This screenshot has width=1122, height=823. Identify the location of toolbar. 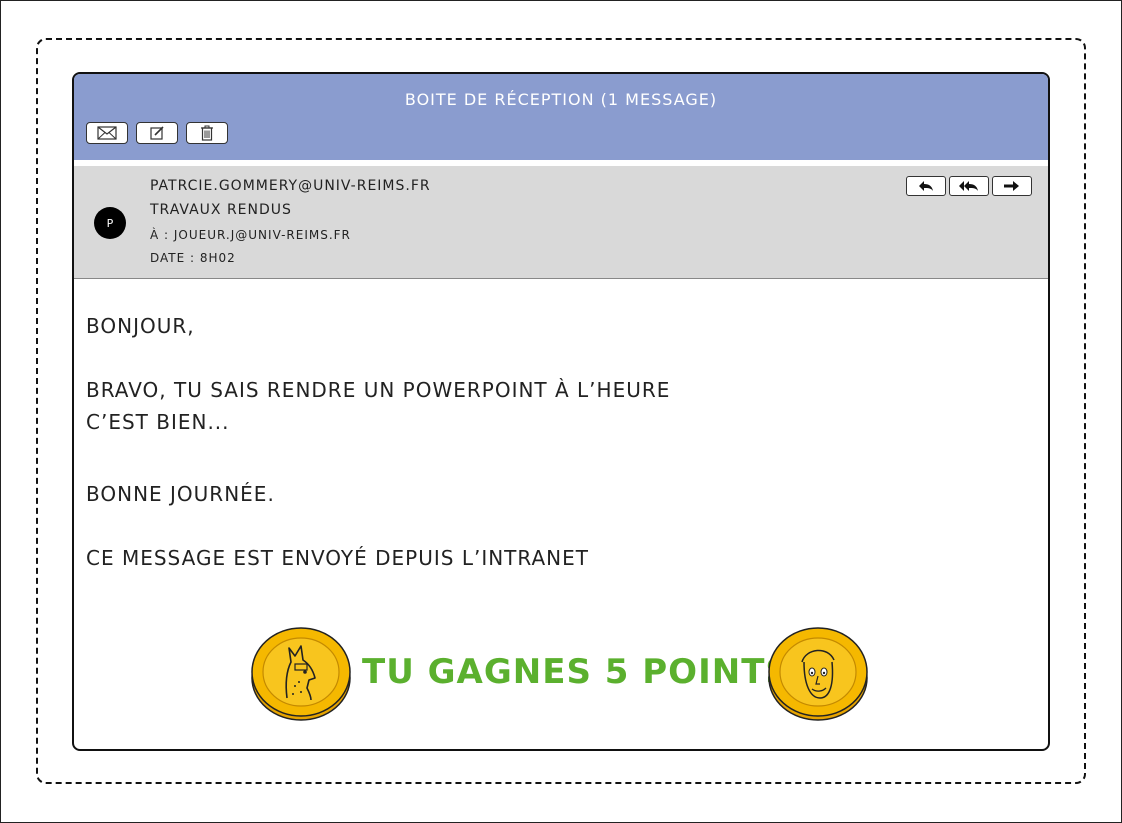
(157, 133).